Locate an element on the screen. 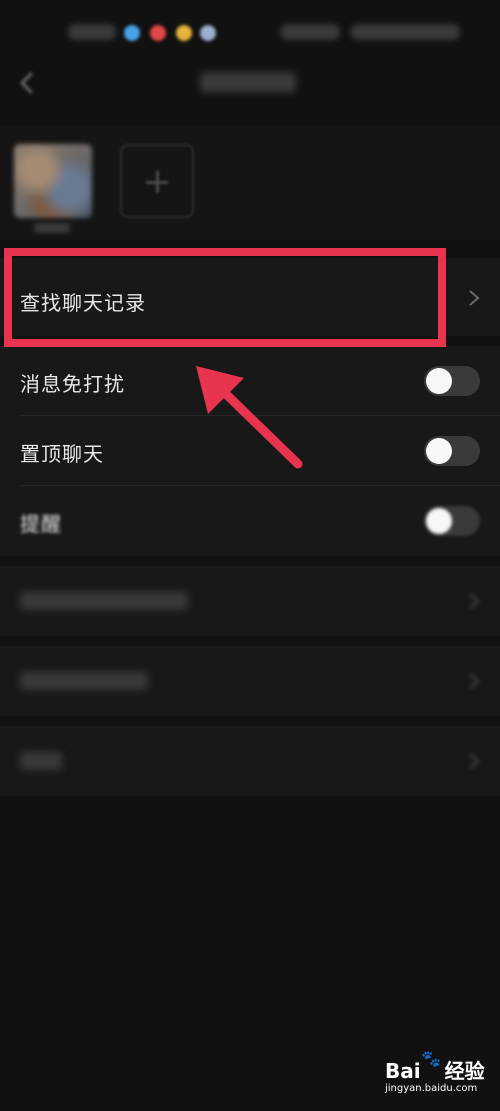 The height and width of the screenshot is (1111, 500). page-title is located at coordinates (248, 82).